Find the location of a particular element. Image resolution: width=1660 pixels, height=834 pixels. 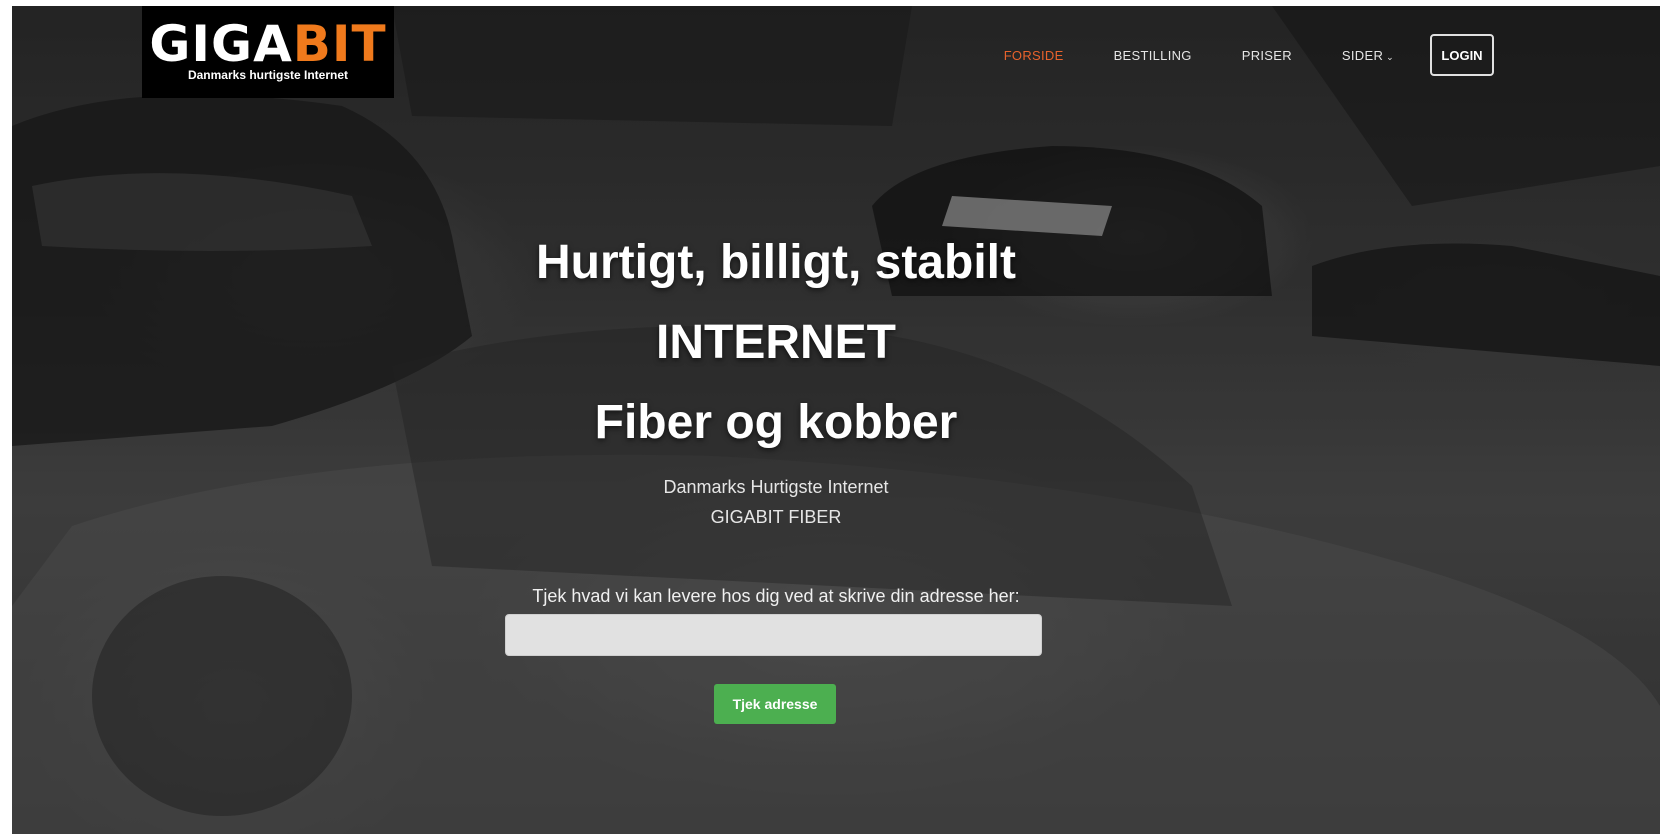

hero-heading-line2: INTERNET is located at coordinates (776, 342).